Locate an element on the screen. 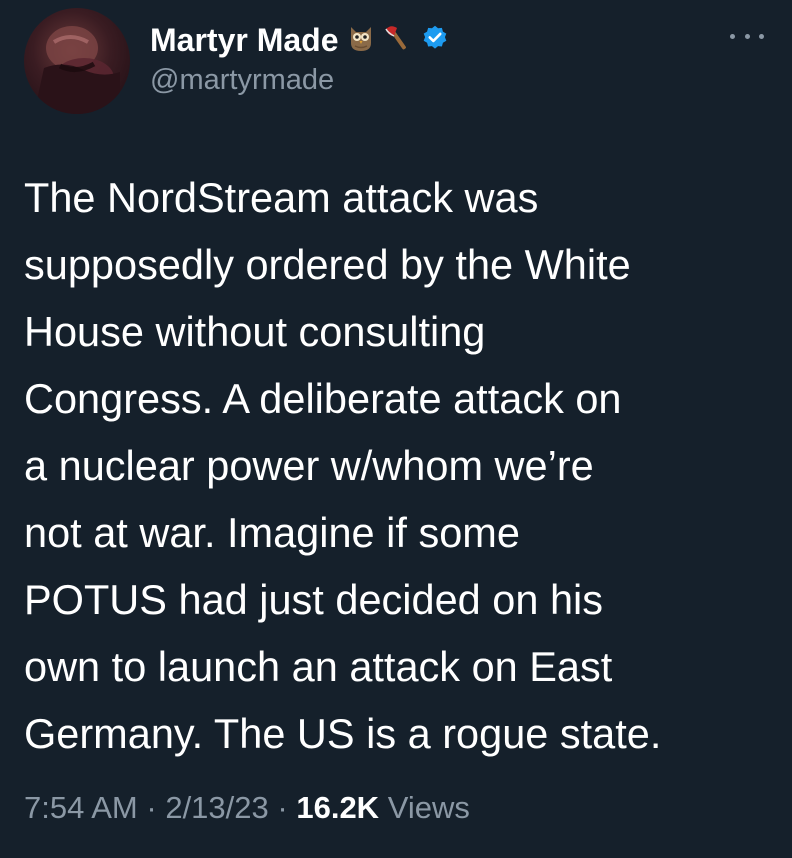 This screenshot has height=858, width=792. tweet-time: 7:54 AM is located at coordinates (81, 807).